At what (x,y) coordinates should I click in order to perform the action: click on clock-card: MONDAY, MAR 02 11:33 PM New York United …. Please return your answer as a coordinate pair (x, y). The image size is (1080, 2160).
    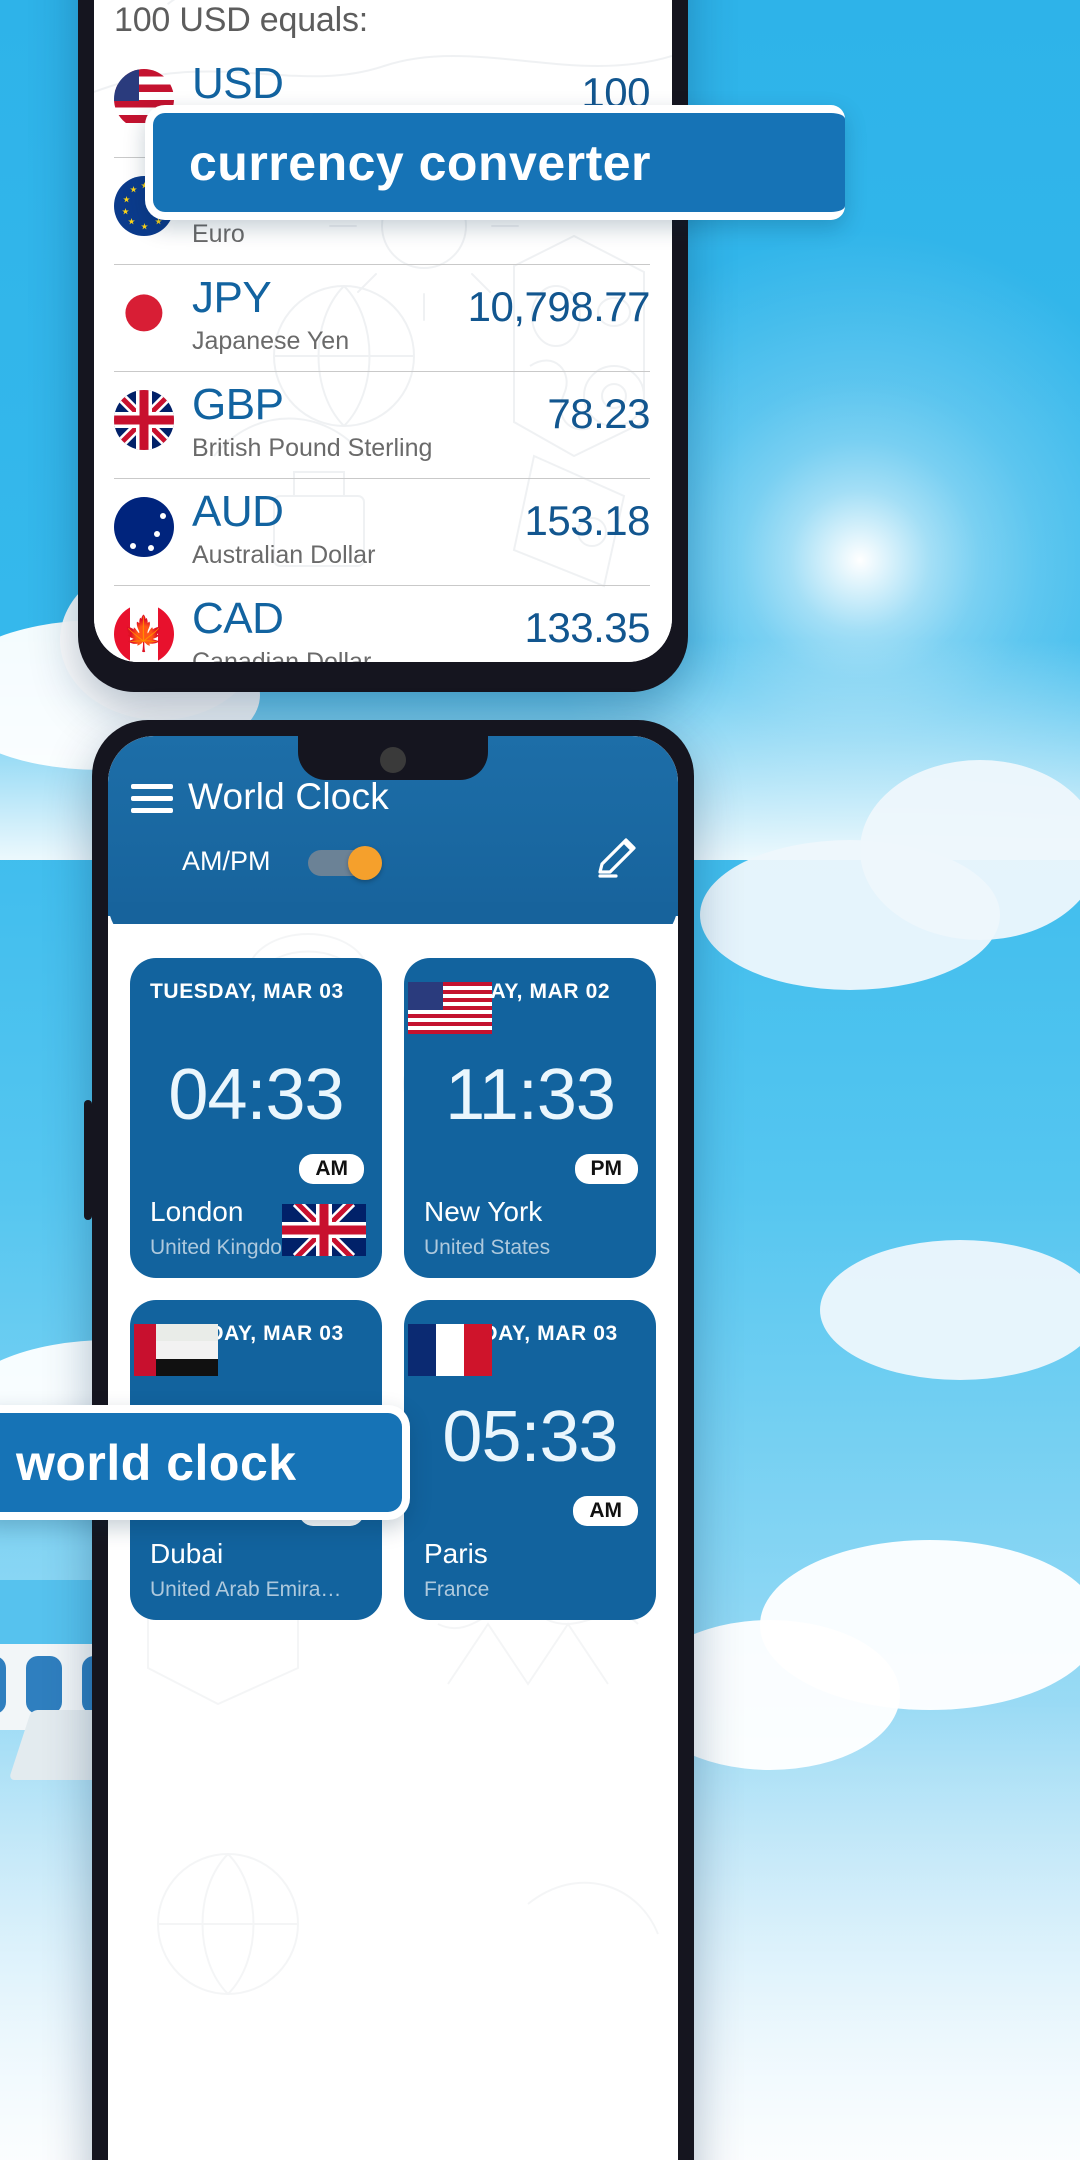
    Looking at the image, I should click on (530, 1118).